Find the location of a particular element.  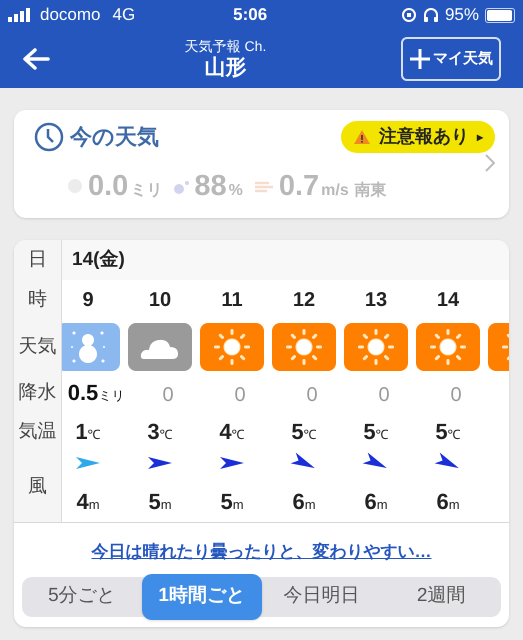

network-type: 4G is located at coordinates (124, 15).